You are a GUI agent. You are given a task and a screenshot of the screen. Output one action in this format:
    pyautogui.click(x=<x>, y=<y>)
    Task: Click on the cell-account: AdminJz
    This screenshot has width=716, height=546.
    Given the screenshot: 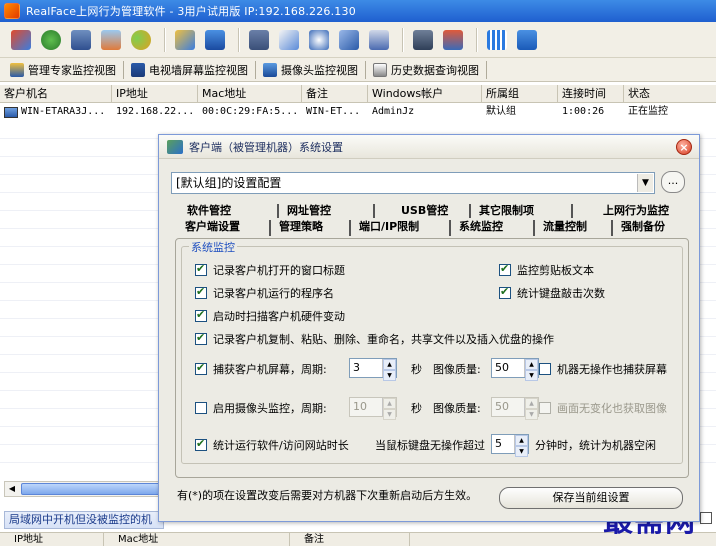 What is the action you would take?
    pyautogui.click(x=393, y=111)
    